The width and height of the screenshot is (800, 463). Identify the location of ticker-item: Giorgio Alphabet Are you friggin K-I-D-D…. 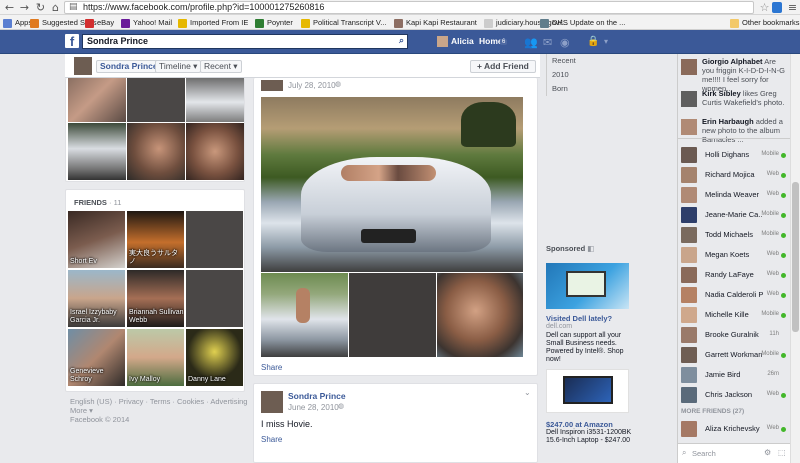
(745, 75).